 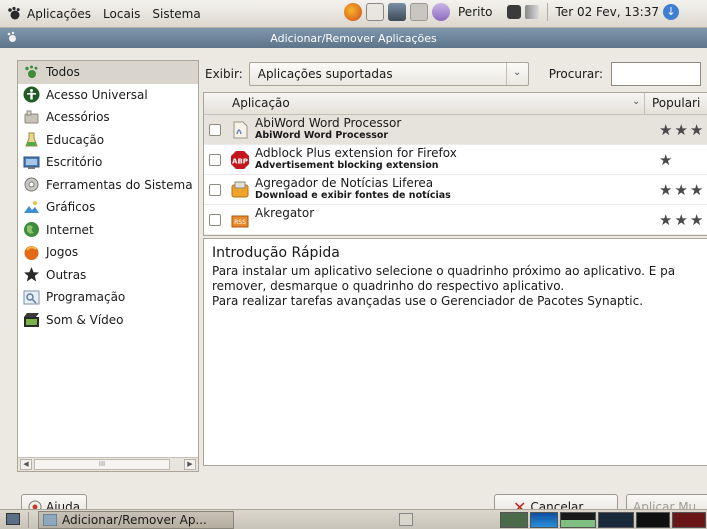 What do you see at coordinates (31, 274) in the screenshot?
I see `other-icon` at bounding box center [31, 274].